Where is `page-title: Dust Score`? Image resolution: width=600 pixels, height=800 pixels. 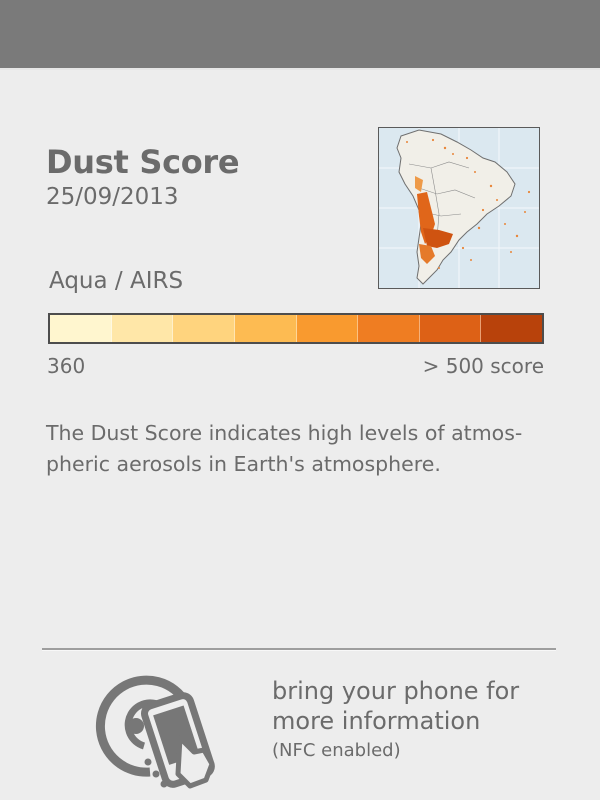 page-title: Dust Score is located at coordinates (143, 162).